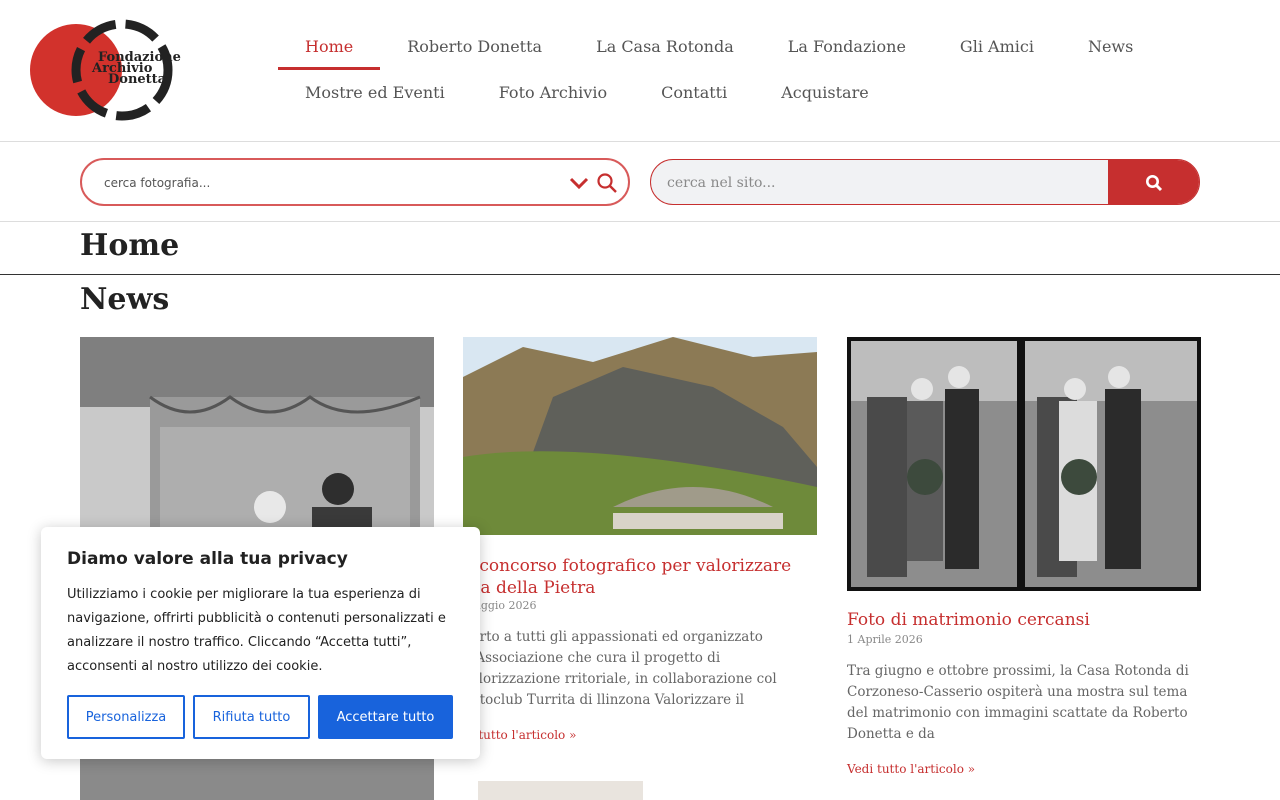 The image size is (1280, 800). Describe the element at coordinates (640, 274) in the screenshot. I see `title-divider` at that location.